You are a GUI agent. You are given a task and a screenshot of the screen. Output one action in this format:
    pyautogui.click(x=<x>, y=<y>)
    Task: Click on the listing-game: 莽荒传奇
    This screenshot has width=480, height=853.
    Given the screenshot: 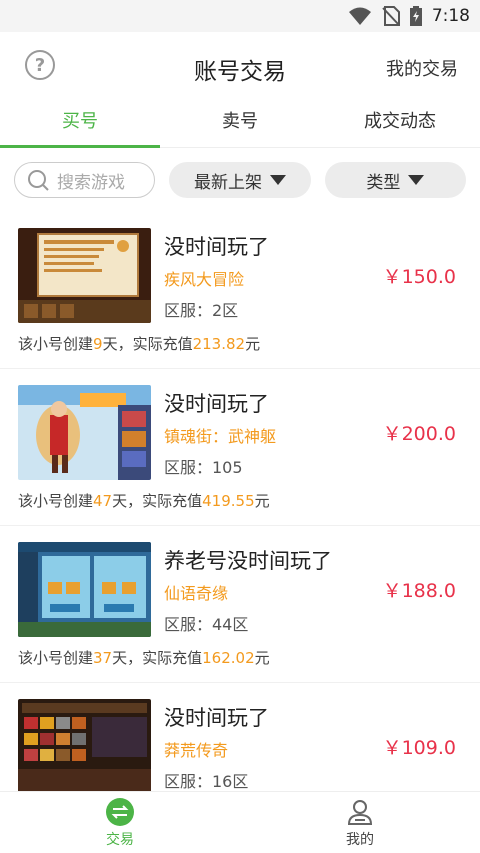 What is the action you would take?
    pyautogui.click(x=196, y=750)
    